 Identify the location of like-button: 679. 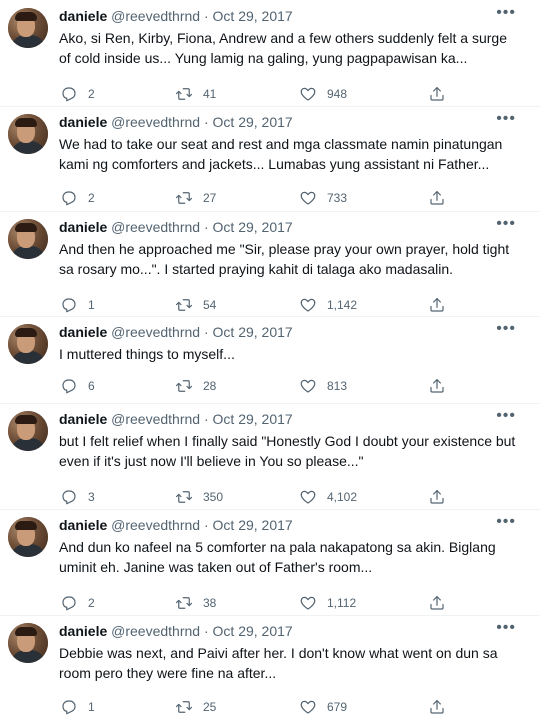
(323, 707).